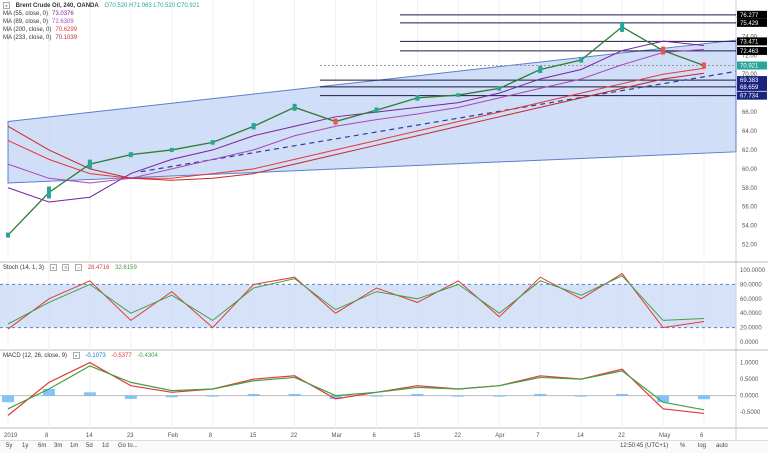 This screenshot has height=454, width=768. Describe the element at coordinates (499, 436) in the screenshot. I see `time-tick-label: Apr` at that location.